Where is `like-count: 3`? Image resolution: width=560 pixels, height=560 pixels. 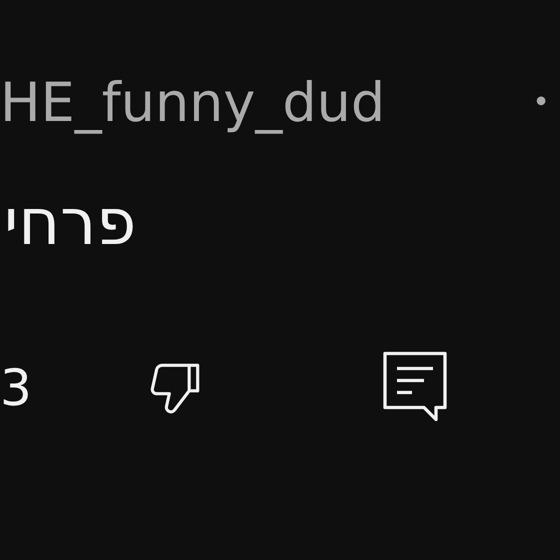 like-count: 3 is located at coordinates (16, 388).